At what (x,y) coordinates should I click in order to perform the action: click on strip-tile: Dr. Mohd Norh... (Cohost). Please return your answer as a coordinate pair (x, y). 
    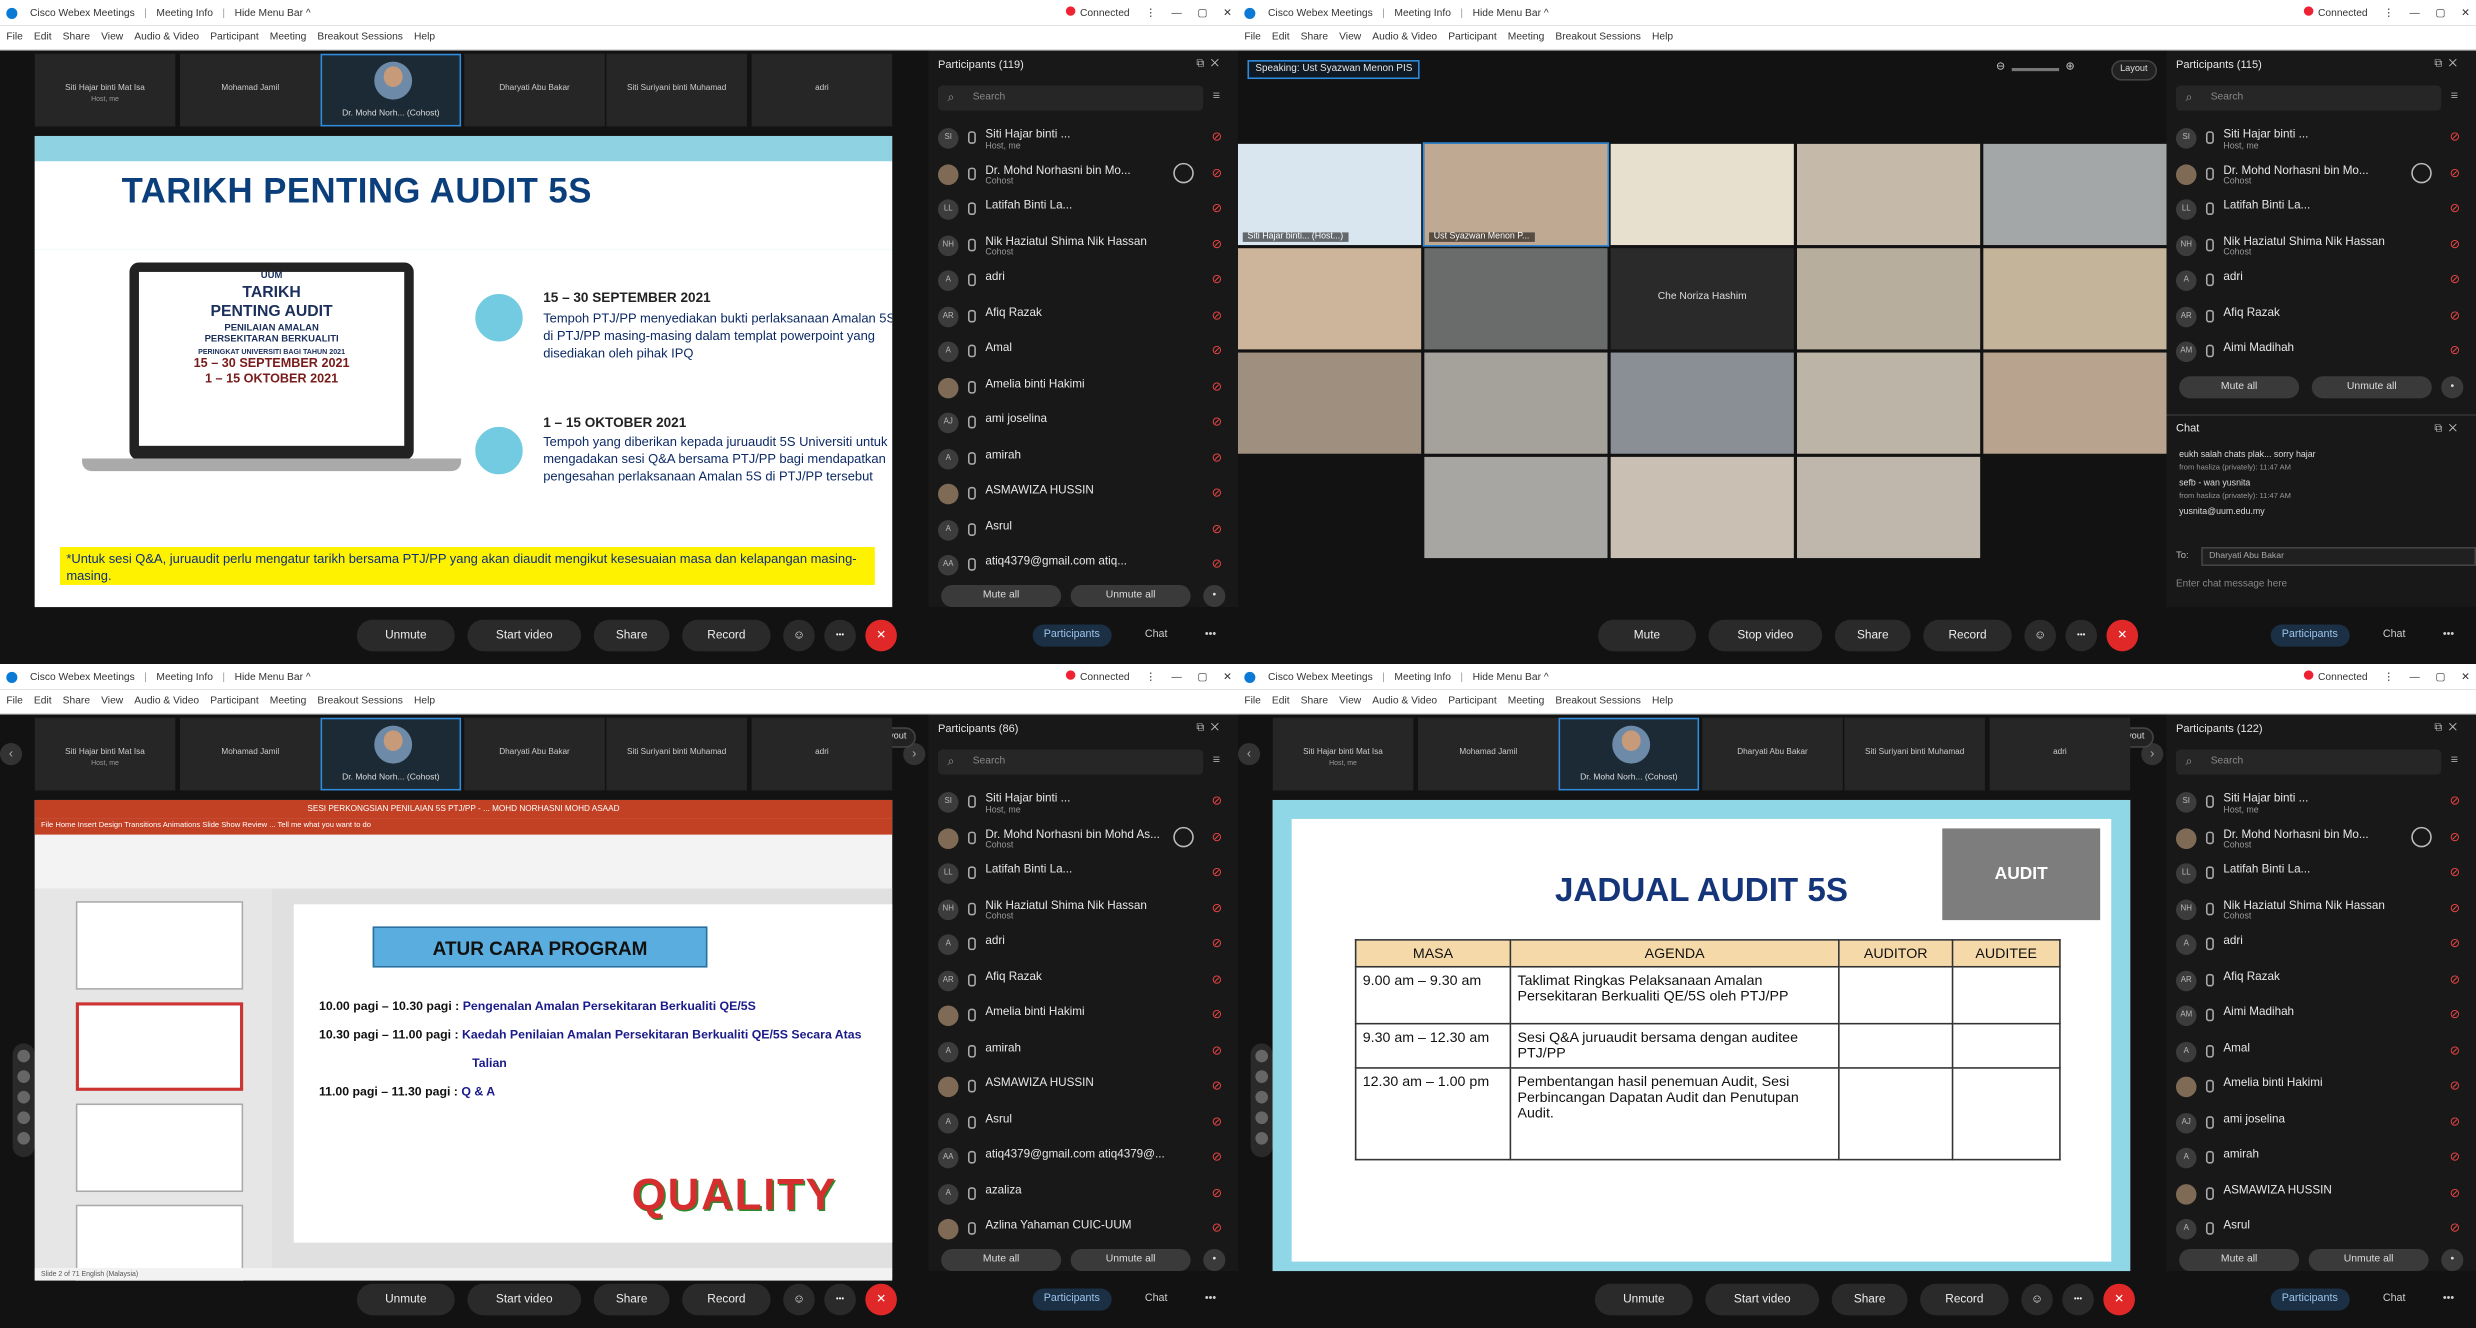
    Looking at the image, I should click on (391, 754).